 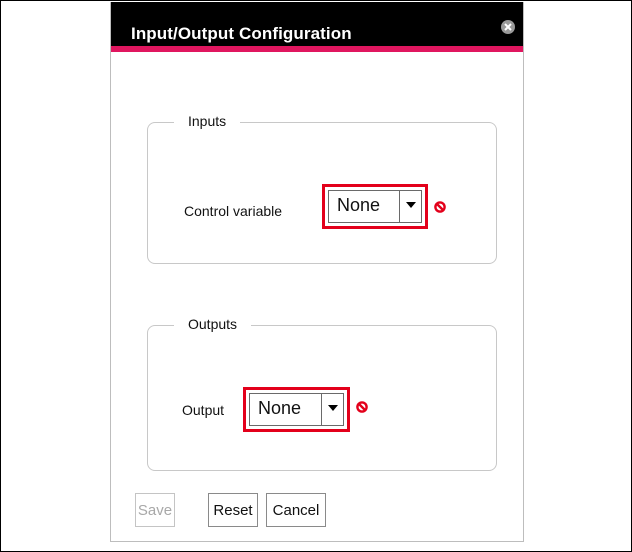 What do you see at coordinates (508, 27) in the screenshot?
I see `close-icon` at bounding box center [508, 27].